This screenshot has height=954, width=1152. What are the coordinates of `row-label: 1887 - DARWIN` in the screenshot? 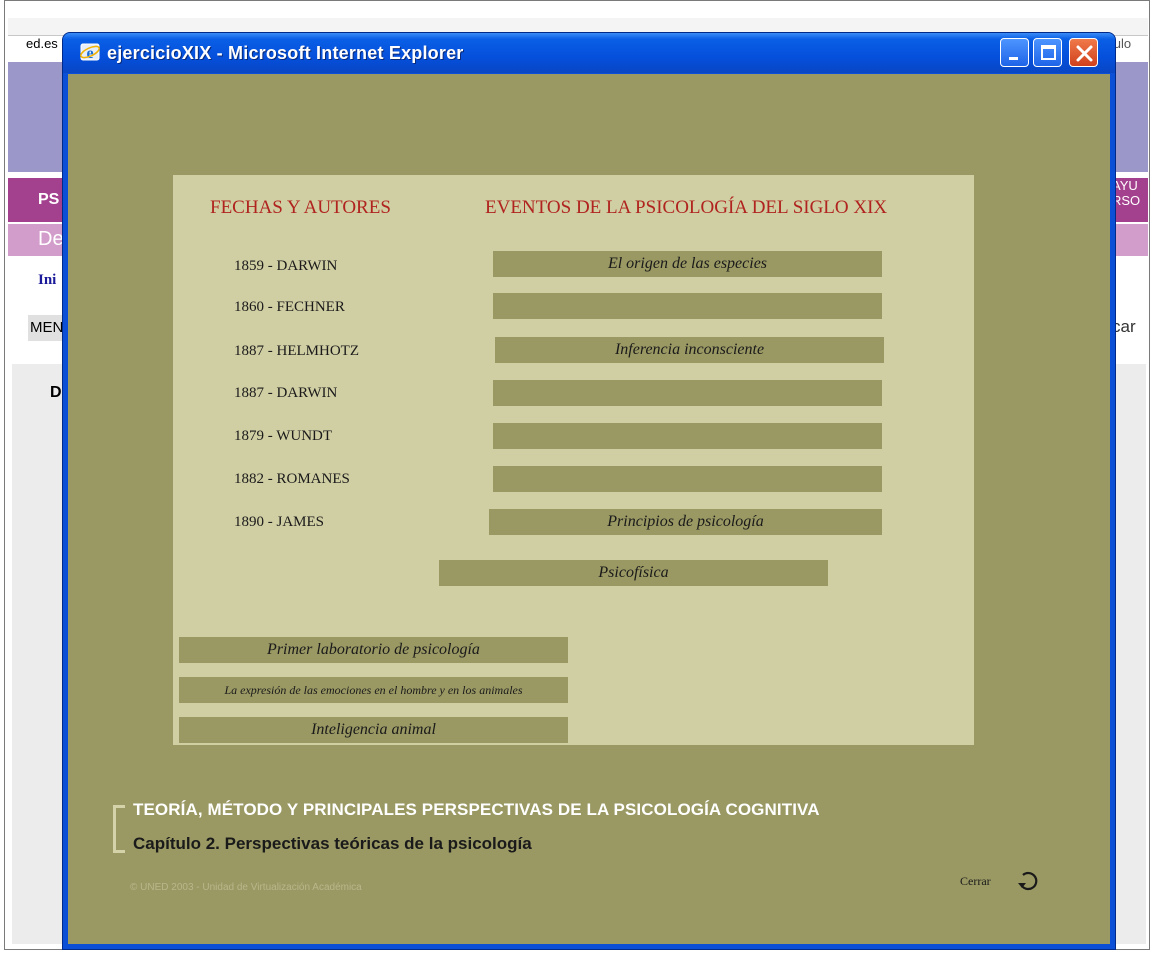 It's located at (286, 393).